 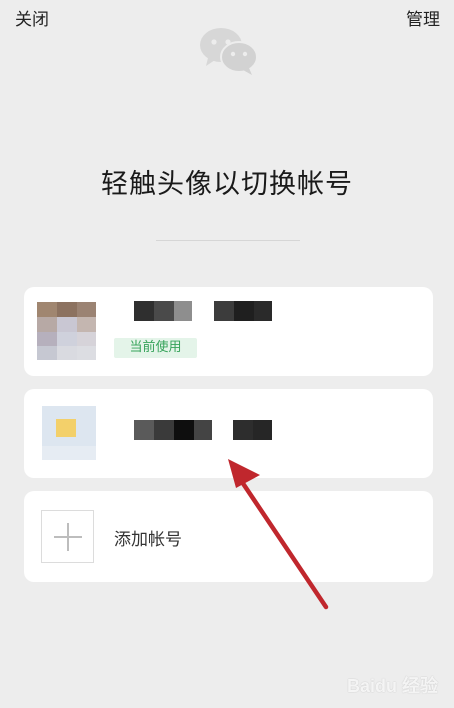 I want to click on plus-icon, so click(x=67, y=536).